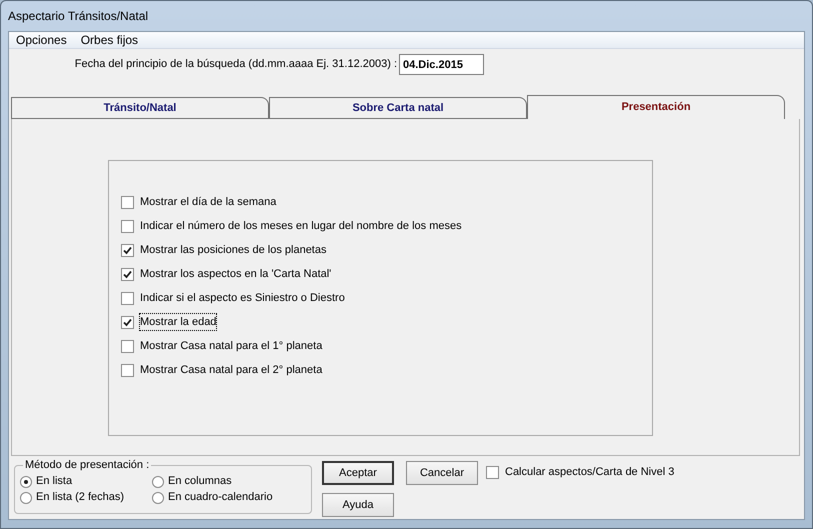 The width and height of the screenshot is (813, 529). I want to click on group-title: Método de presentación :, so click(87, 465).